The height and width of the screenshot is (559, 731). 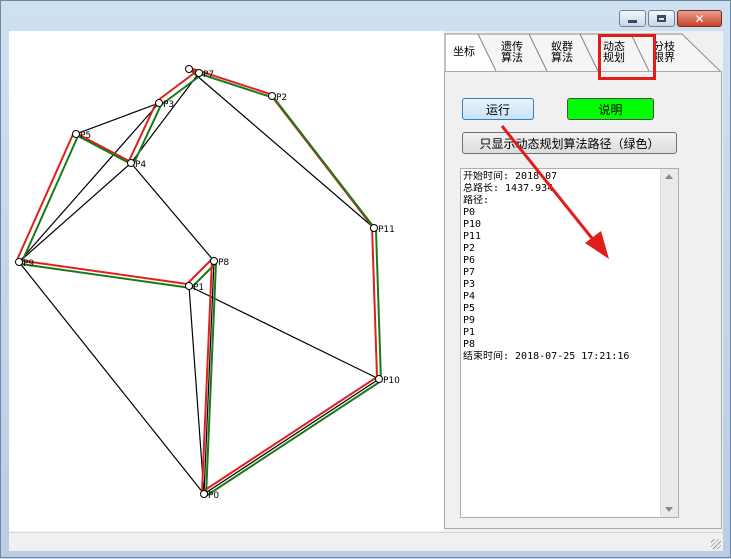 What do you see at coordinates (669, 176) in the screenshot?
I see `scroll-up-icon` at bounding box center [669, 176].